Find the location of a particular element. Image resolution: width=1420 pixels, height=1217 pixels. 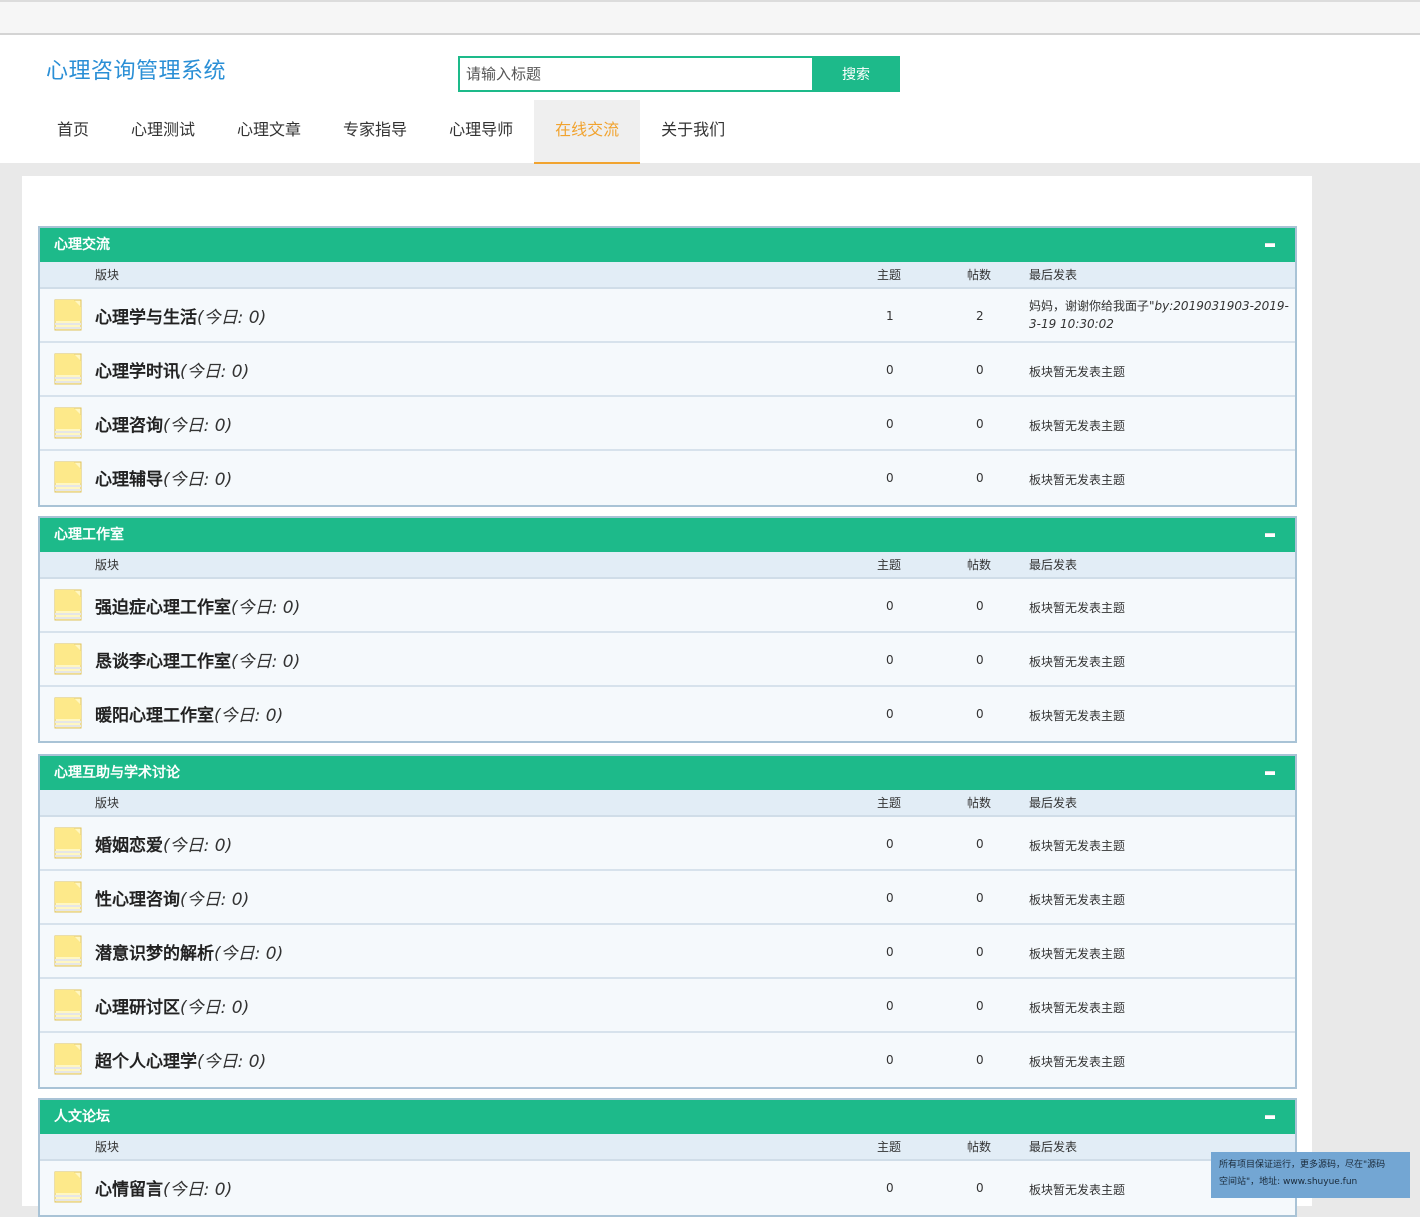

section-header: 心理互助与学术讨论 is located at coordinates (667, 773).